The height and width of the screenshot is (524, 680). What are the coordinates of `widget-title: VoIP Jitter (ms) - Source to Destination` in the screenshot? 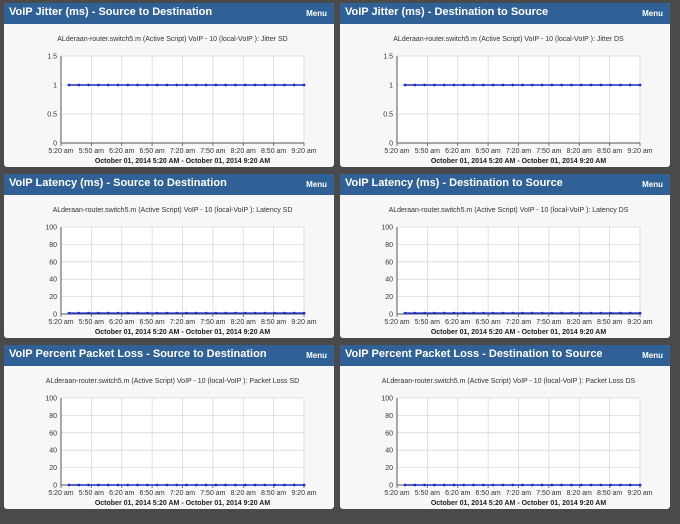 It's located at (111, 12).